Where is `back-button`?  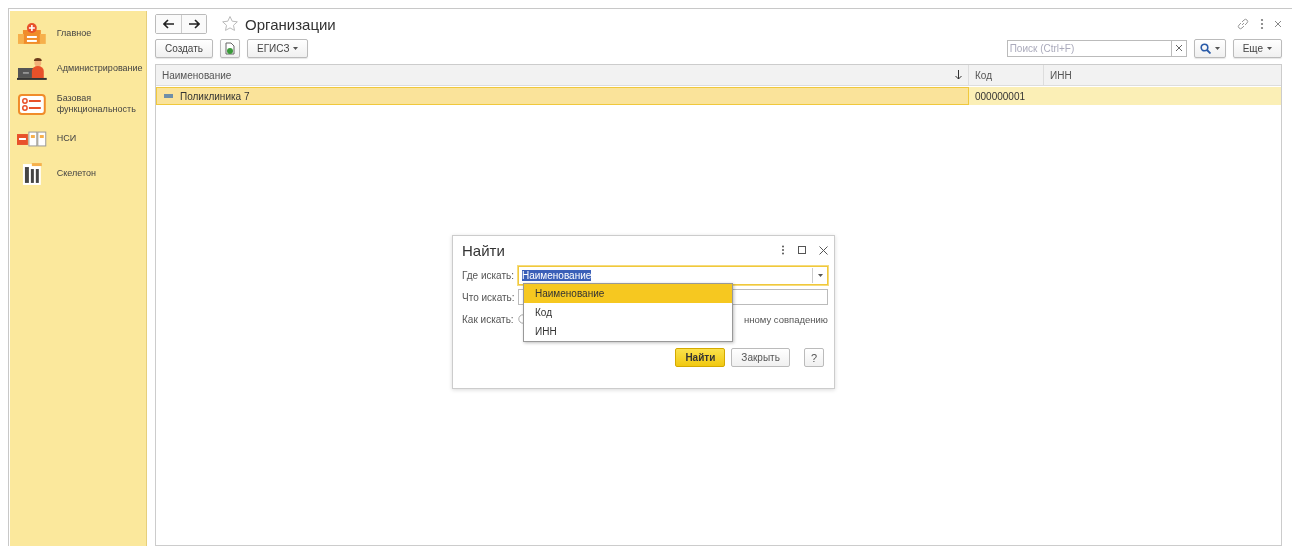 back-button is located at coordinates (168, 24).